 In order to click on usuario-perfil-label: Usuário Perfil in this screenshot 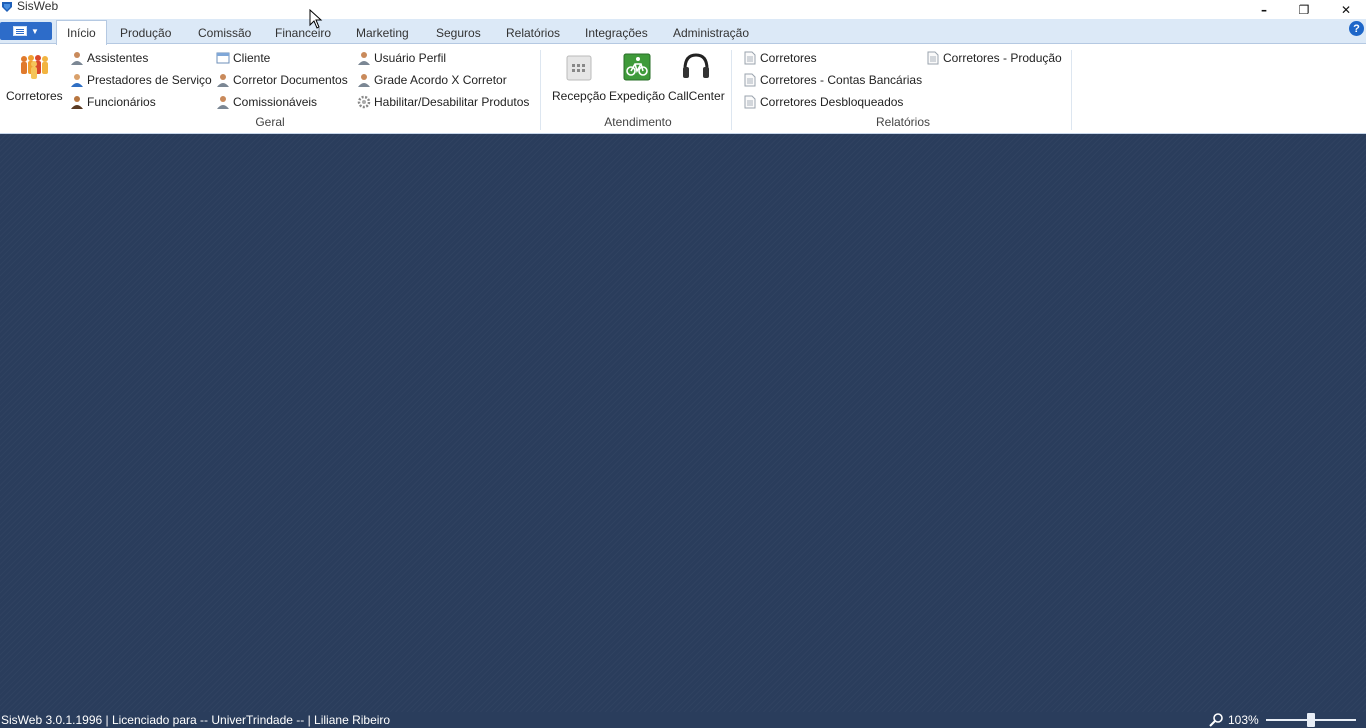, I will do `click(410, 58)`.